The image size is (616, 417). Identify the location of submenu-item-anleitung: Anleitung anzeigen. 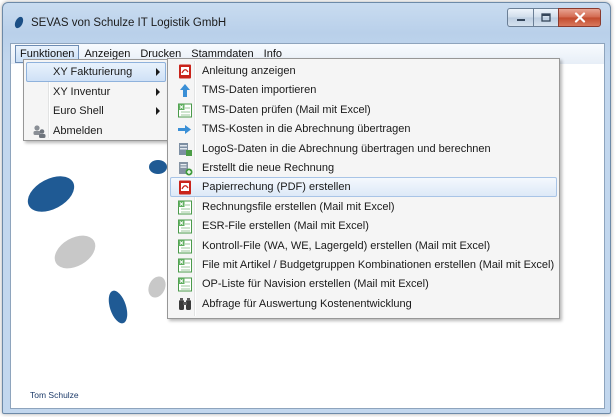
(363, 70).